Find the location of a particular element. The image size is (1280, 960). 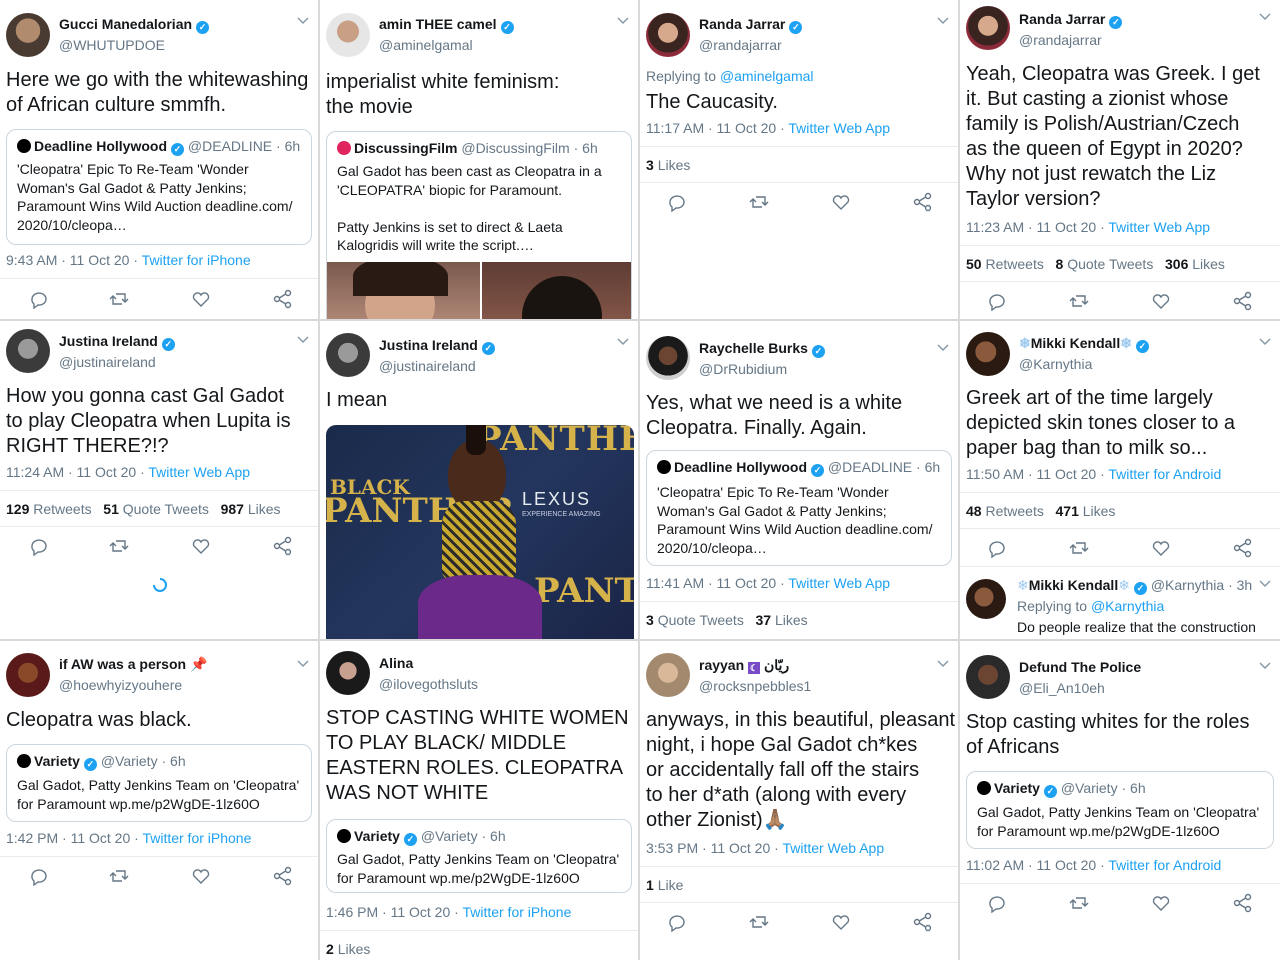

user-handle: @Karnythia is located at coordinates (1055, 364).